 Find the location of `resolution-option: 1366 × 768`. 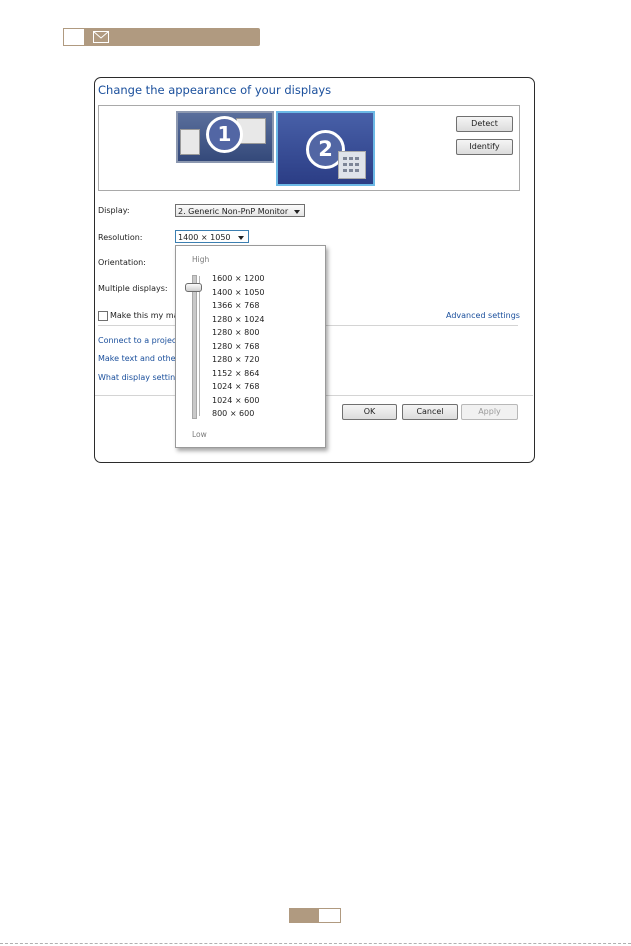

resolution-option: 1366 × 768 is located at coordinates (238, 306).